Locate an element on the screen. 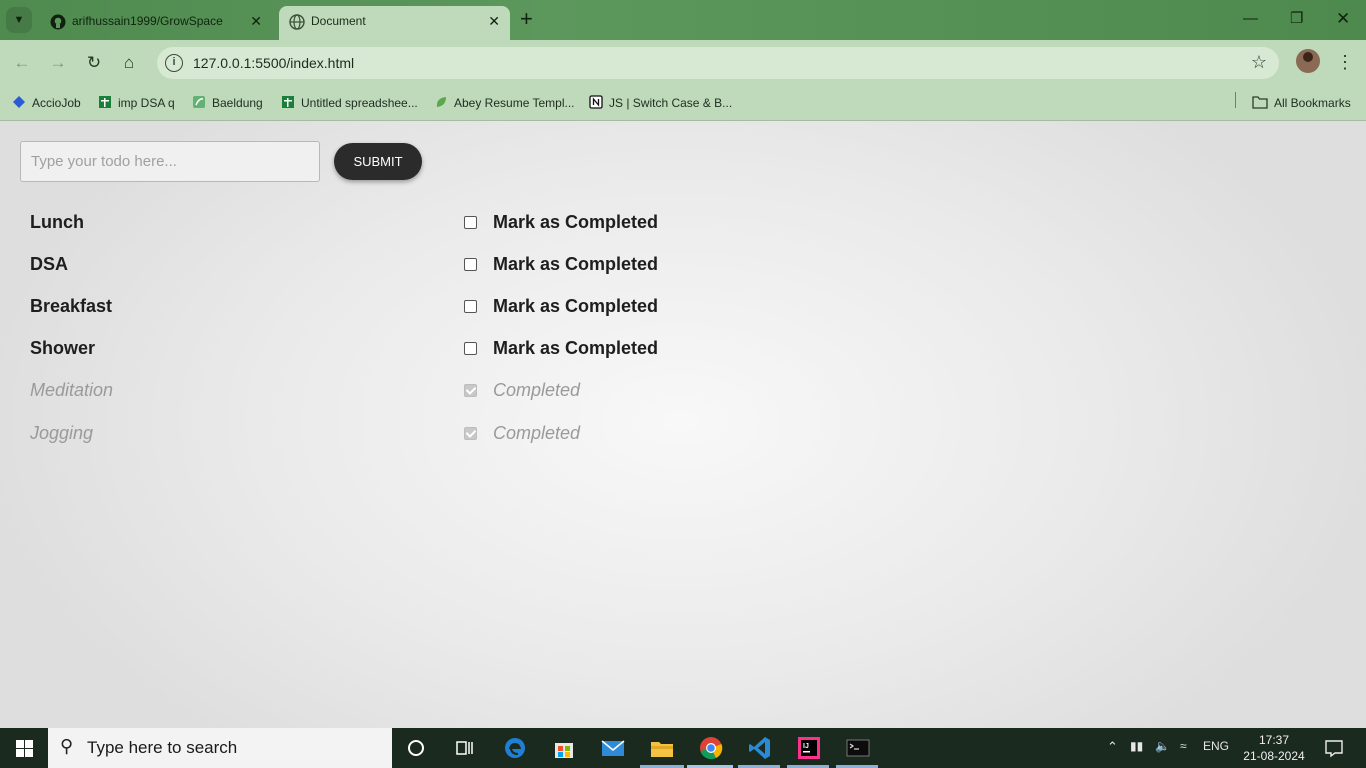  restore-icon: ❐ is located at coordinates (1296, 19).